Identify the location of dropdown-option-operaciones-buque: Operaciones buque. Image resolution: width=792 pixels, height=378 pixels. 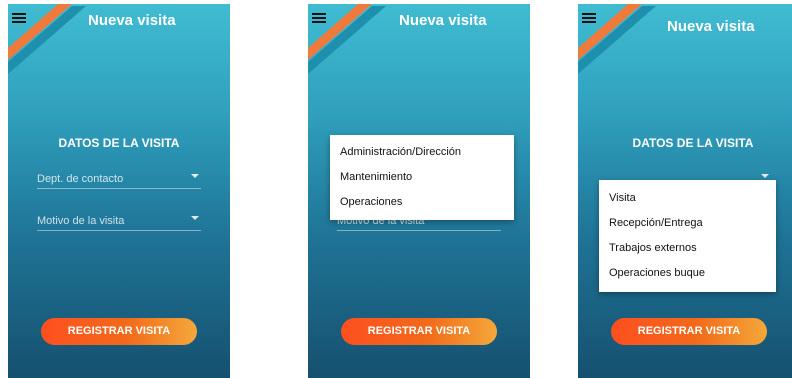
(687, 273).